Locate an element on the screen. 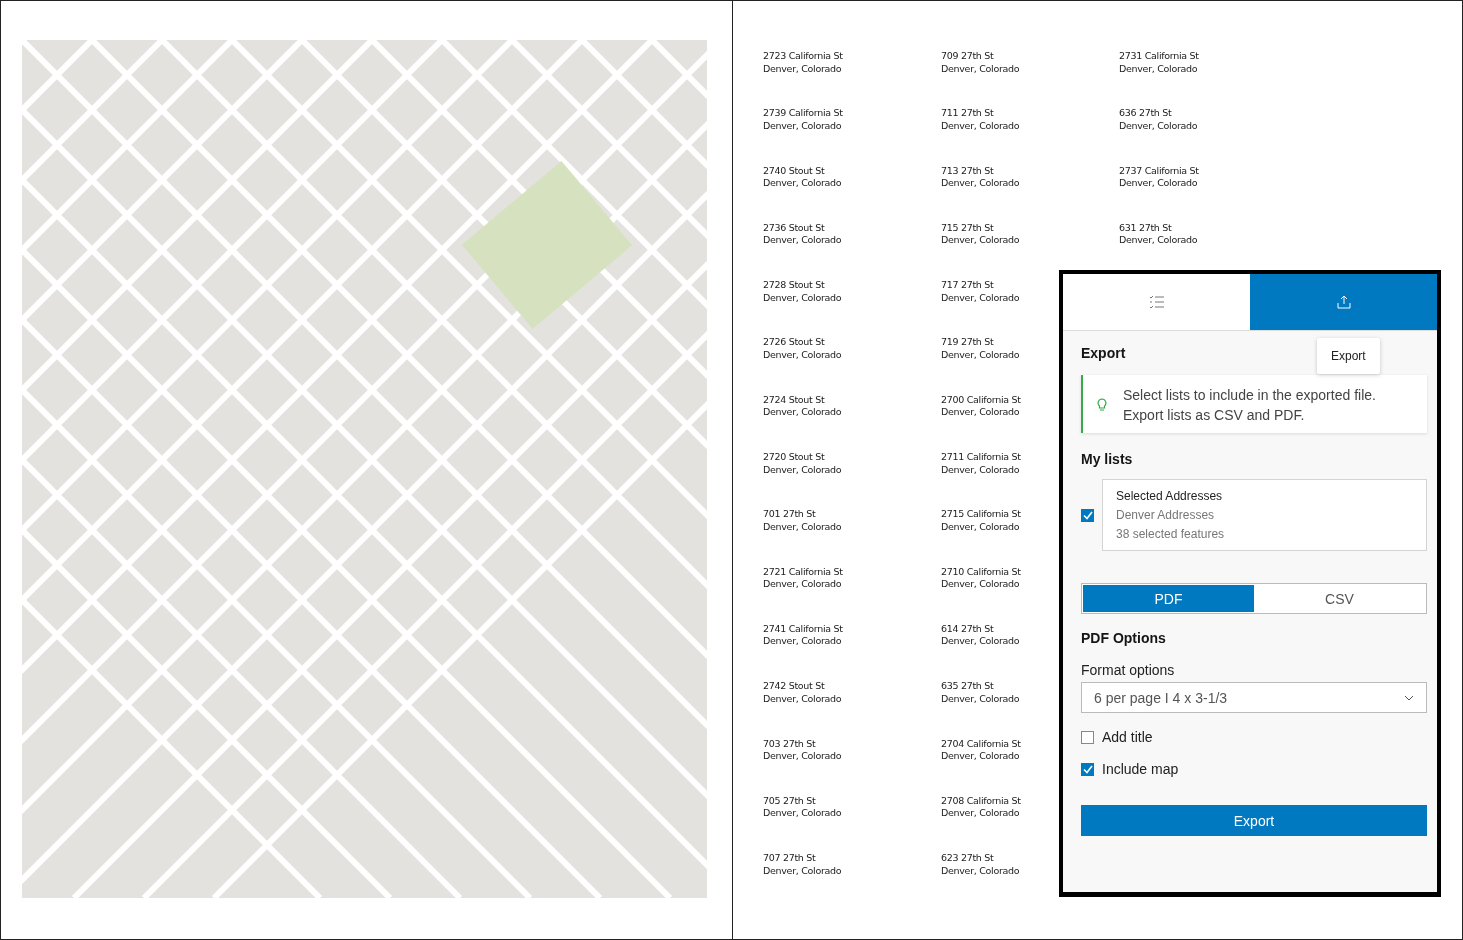  address-street: 2704 California St is located at coordinates (981, 744).